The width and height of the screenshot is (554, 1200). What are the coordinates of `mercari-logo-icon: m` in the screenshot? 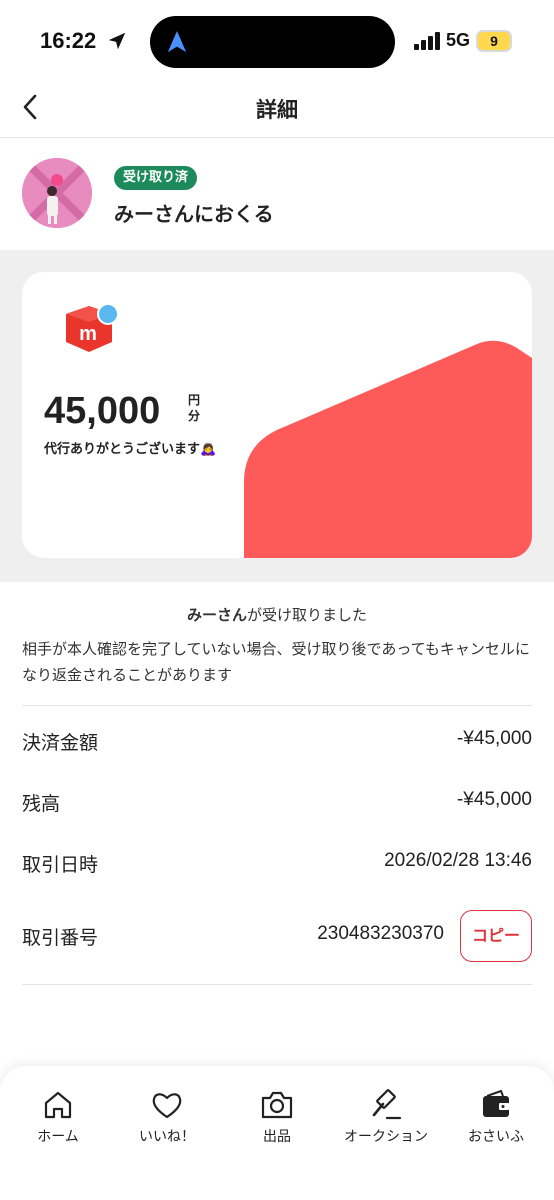 It's located at (92, 327).